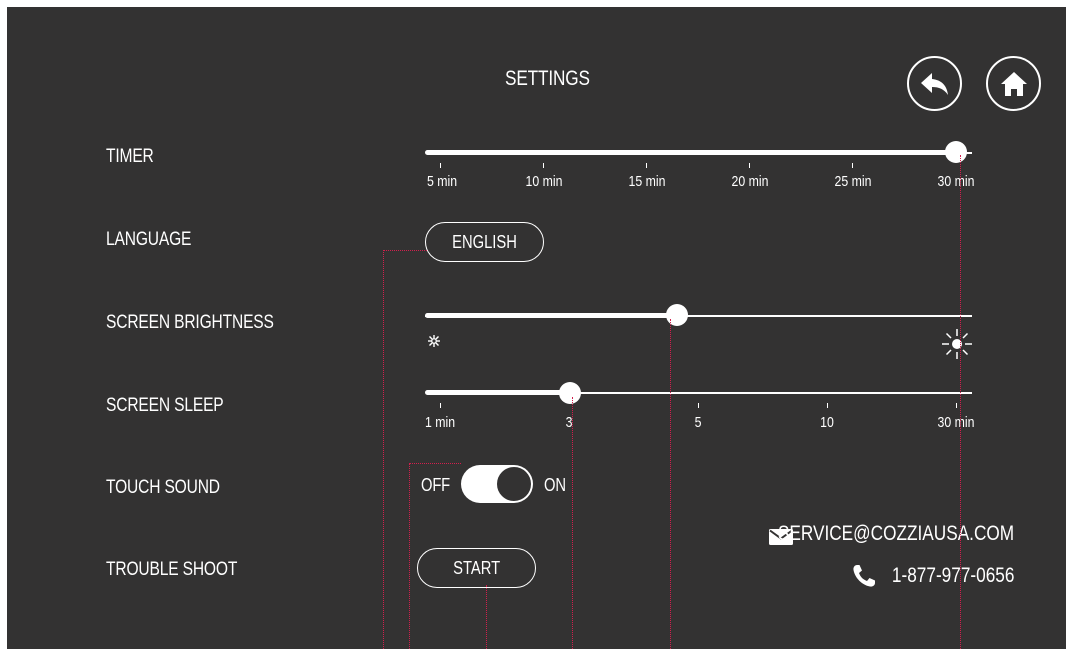  Describe the element at coordinates (853, 181) in the screenshot. I see `timer-tick-label: 25 min` at that location.